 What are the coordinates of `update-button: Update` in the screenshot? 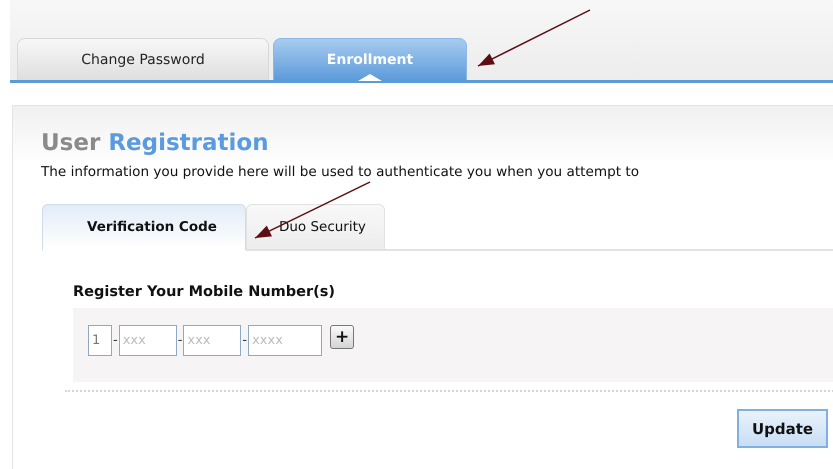 It's located at (782, 428).